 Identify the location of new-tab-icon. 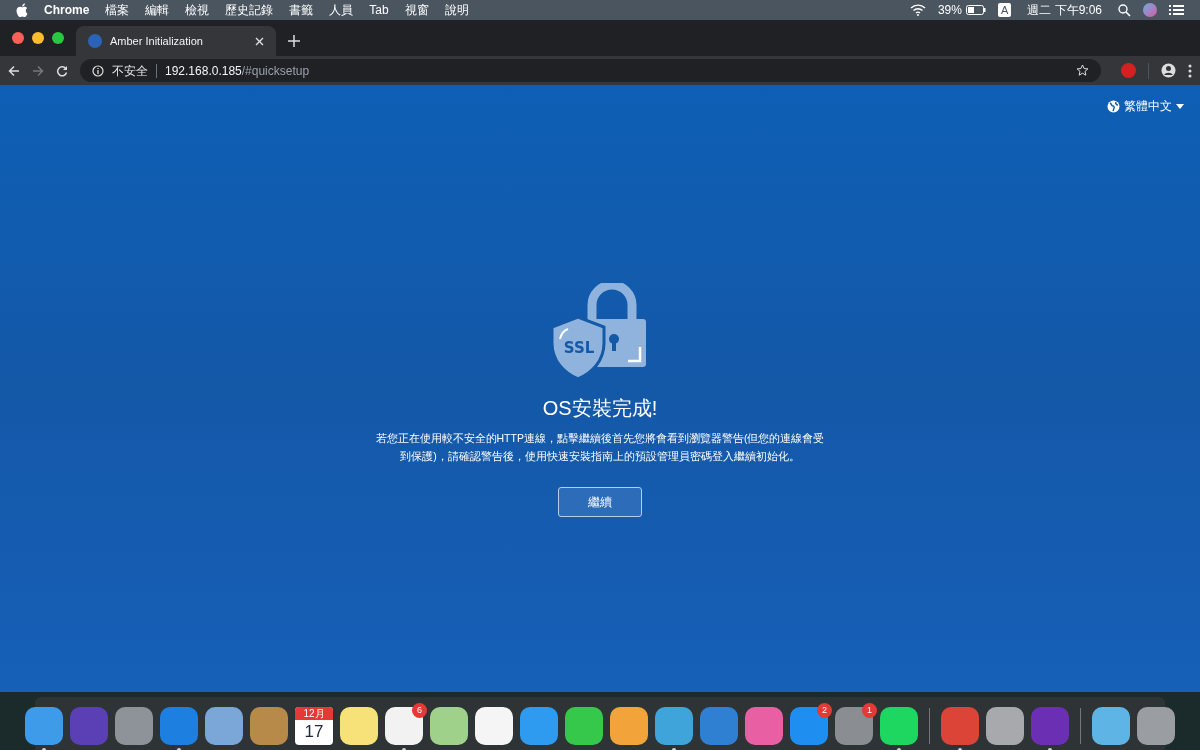
(294, 41).